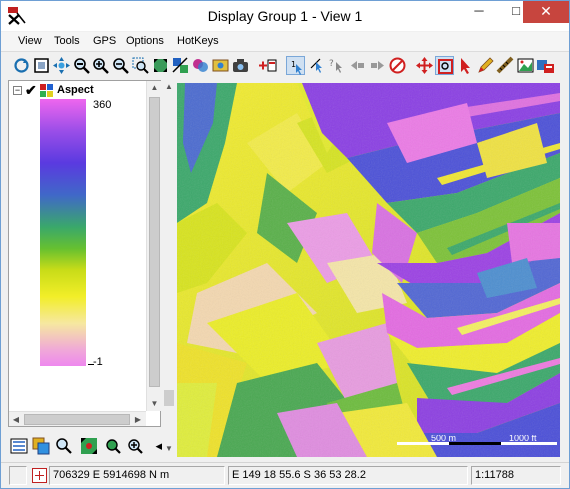 The height and width of the screenshot is (489, 570). Describe the element at coordinates (30, 41) in the screenshot. I see `menu-view: View` at that location.